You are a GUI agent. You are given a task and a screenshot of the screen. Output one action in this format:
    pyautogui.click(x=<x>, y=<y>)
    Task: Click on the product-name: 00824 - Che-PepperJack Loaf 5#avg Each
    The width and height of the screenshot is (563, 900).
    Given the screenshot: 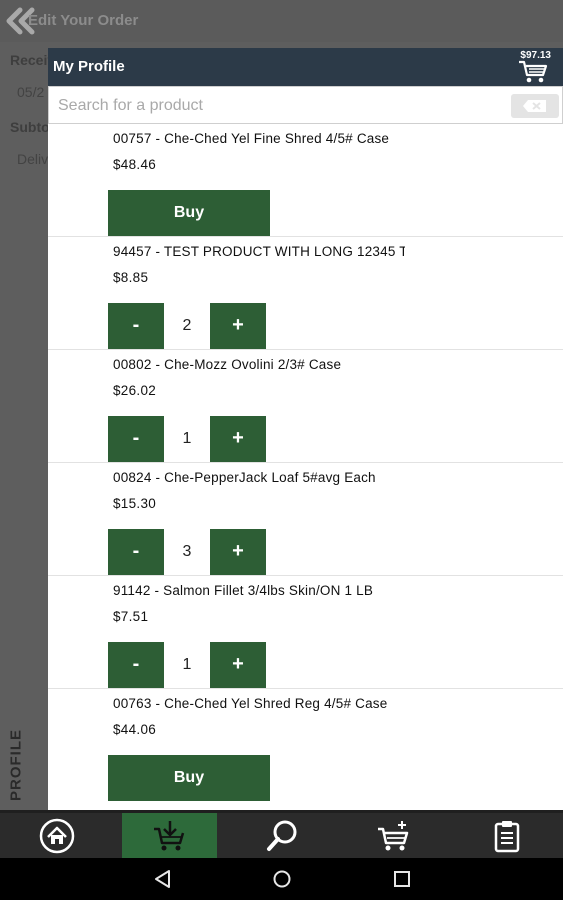 What is the action you would take?
    pyautogui.click(x=244, y=477)
    